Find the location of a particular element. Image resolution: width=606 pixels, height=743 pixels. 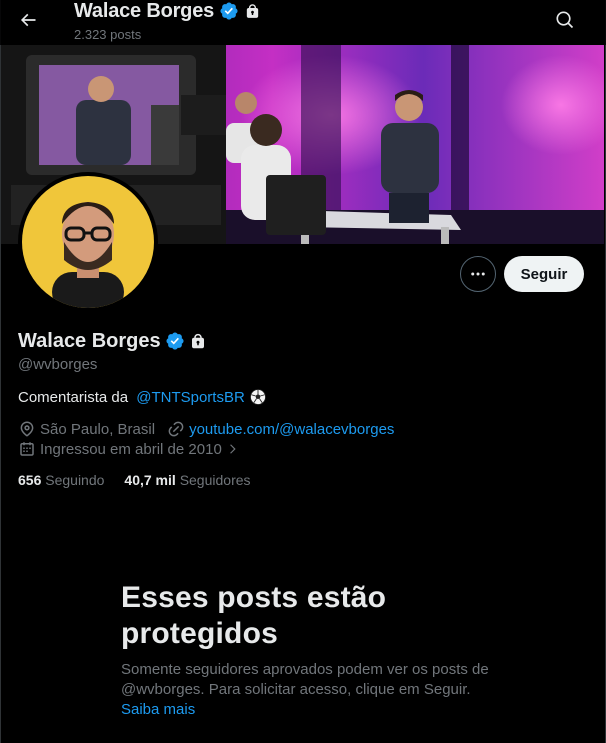

back-arrow-icon is located at coordinates (28, 20).